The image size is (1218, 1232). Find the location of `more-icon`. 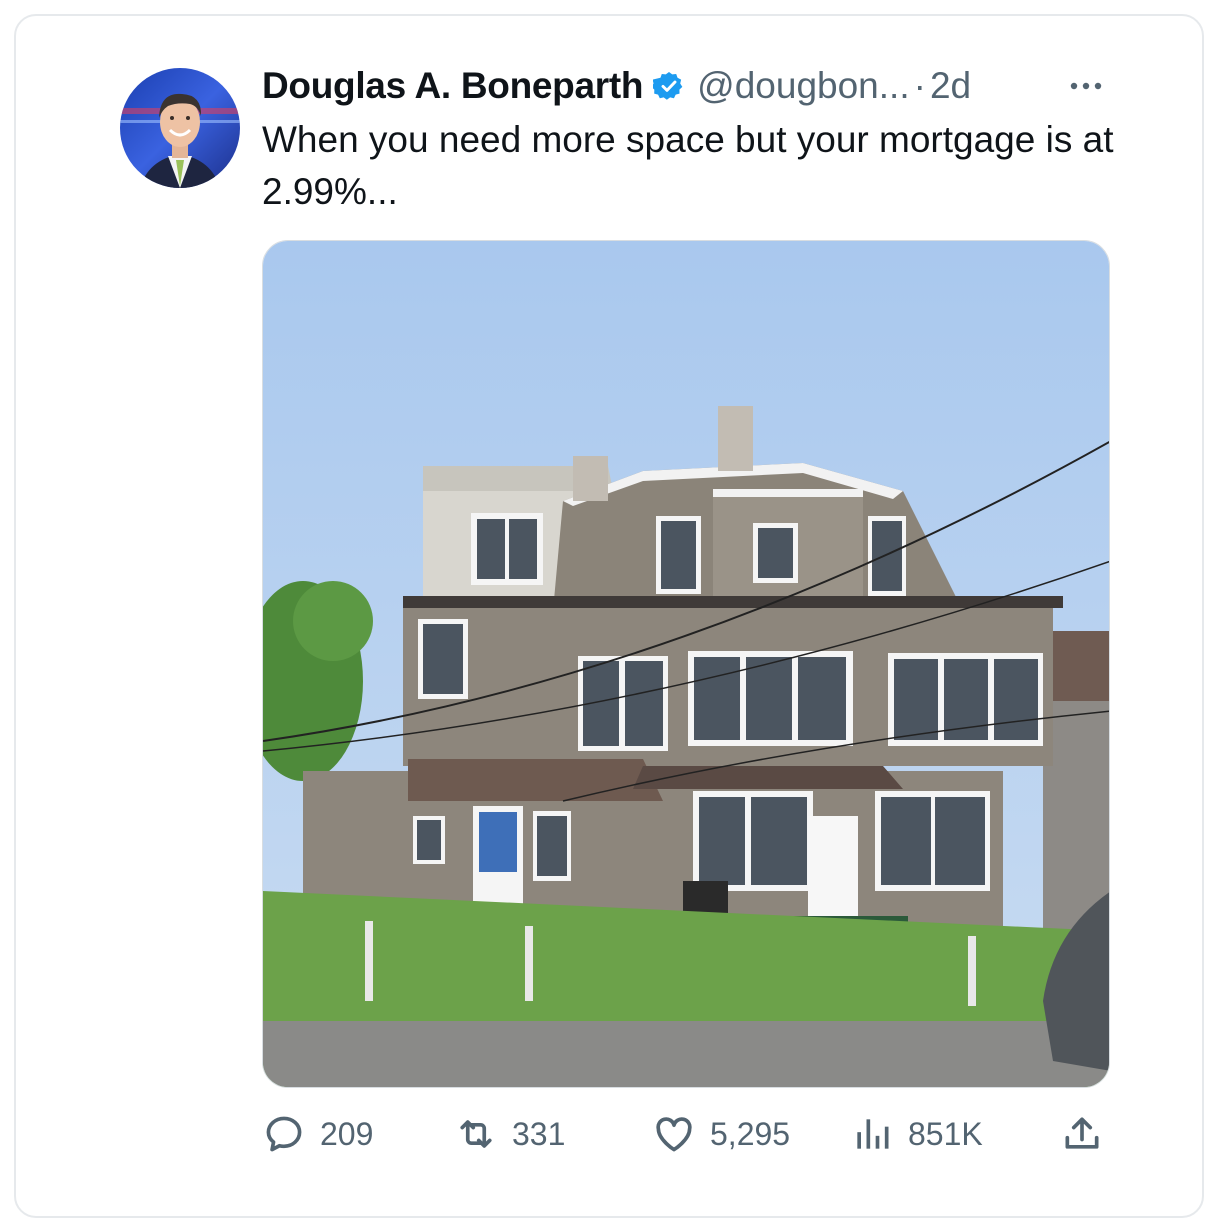

more-icon is located at coordinates (1086, 86).